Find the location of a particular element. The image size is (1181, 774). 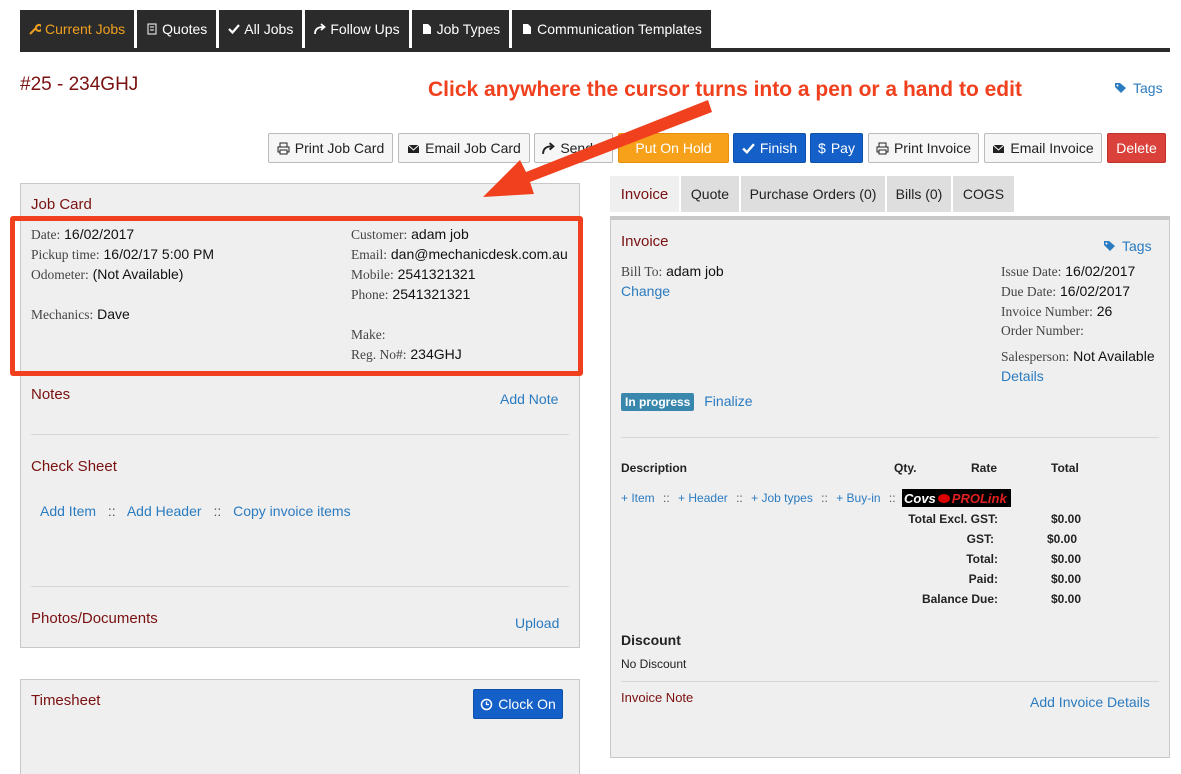

envelope-icon is located at coordinates (413, 148).